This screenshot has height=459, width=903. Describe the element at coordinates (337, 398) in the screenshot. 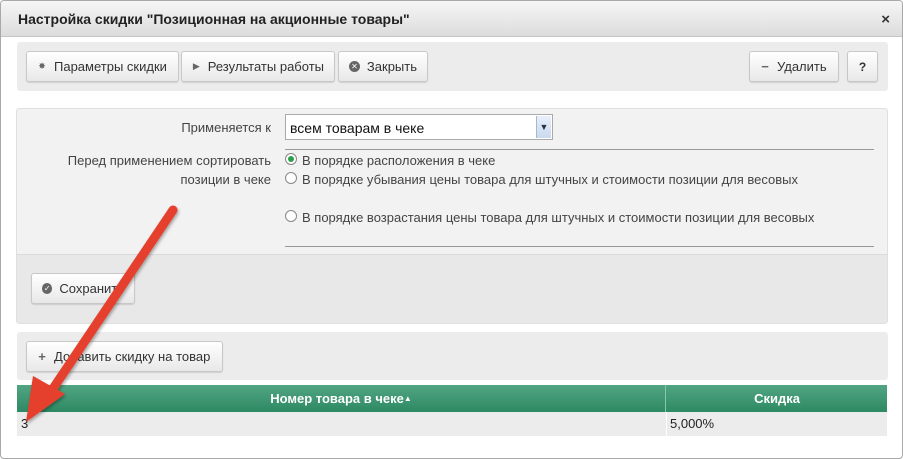

I see `column-header-position-label: Номер товара в чеке` at that location.